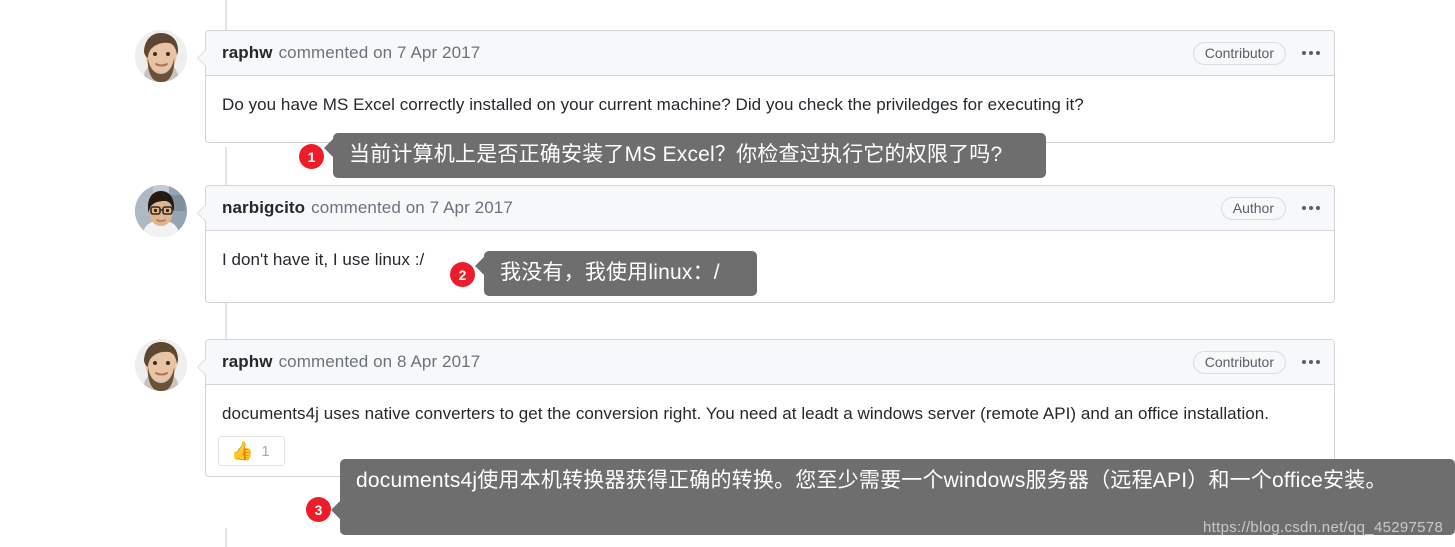  Describe the element at coordinates (263, 208) in the screenshot. I see `comment-author: narbigcito` at that location.